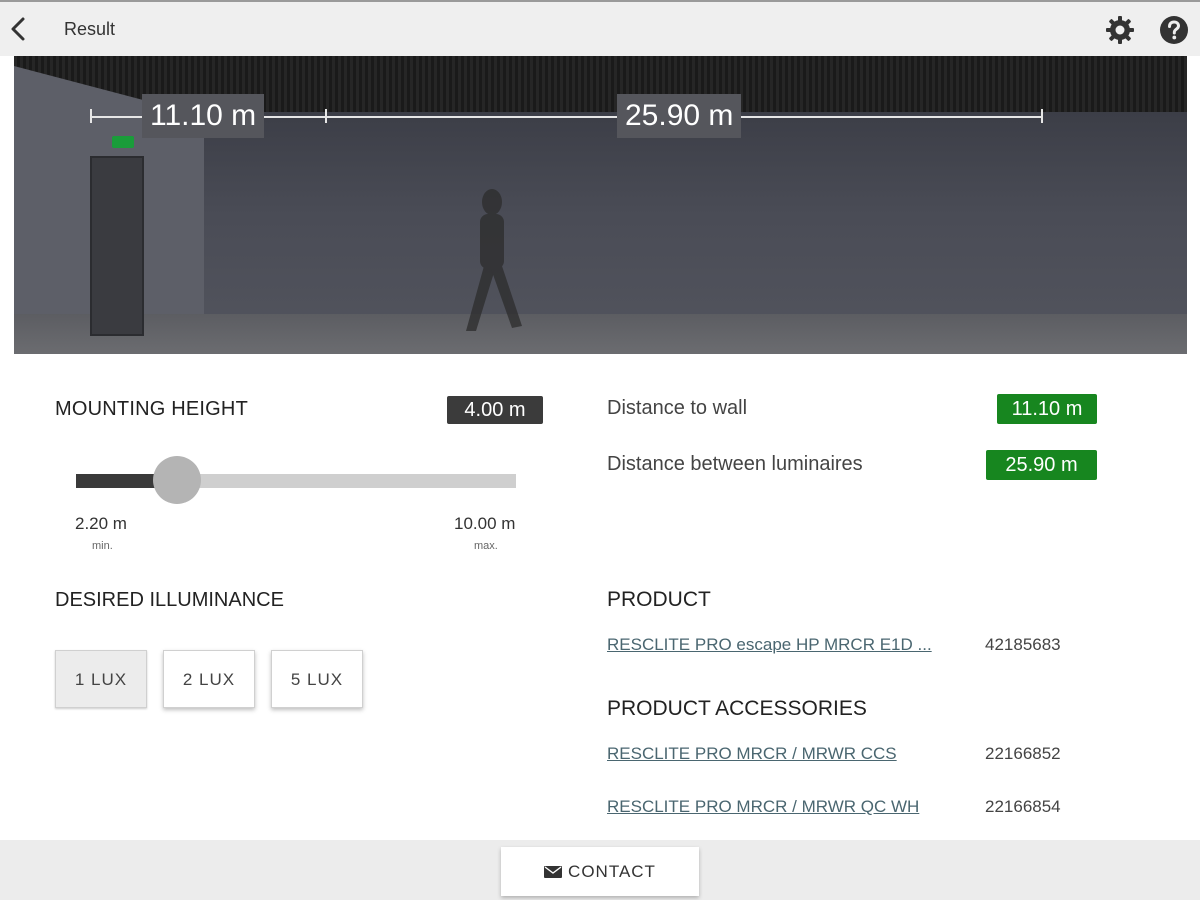 Image resolution: width=1200 pixels, height=900 pixels. Describe the element at coordinates (677, 408) in the screenshot. I see `distance-to-wall-label: Distance to wall` at that location.